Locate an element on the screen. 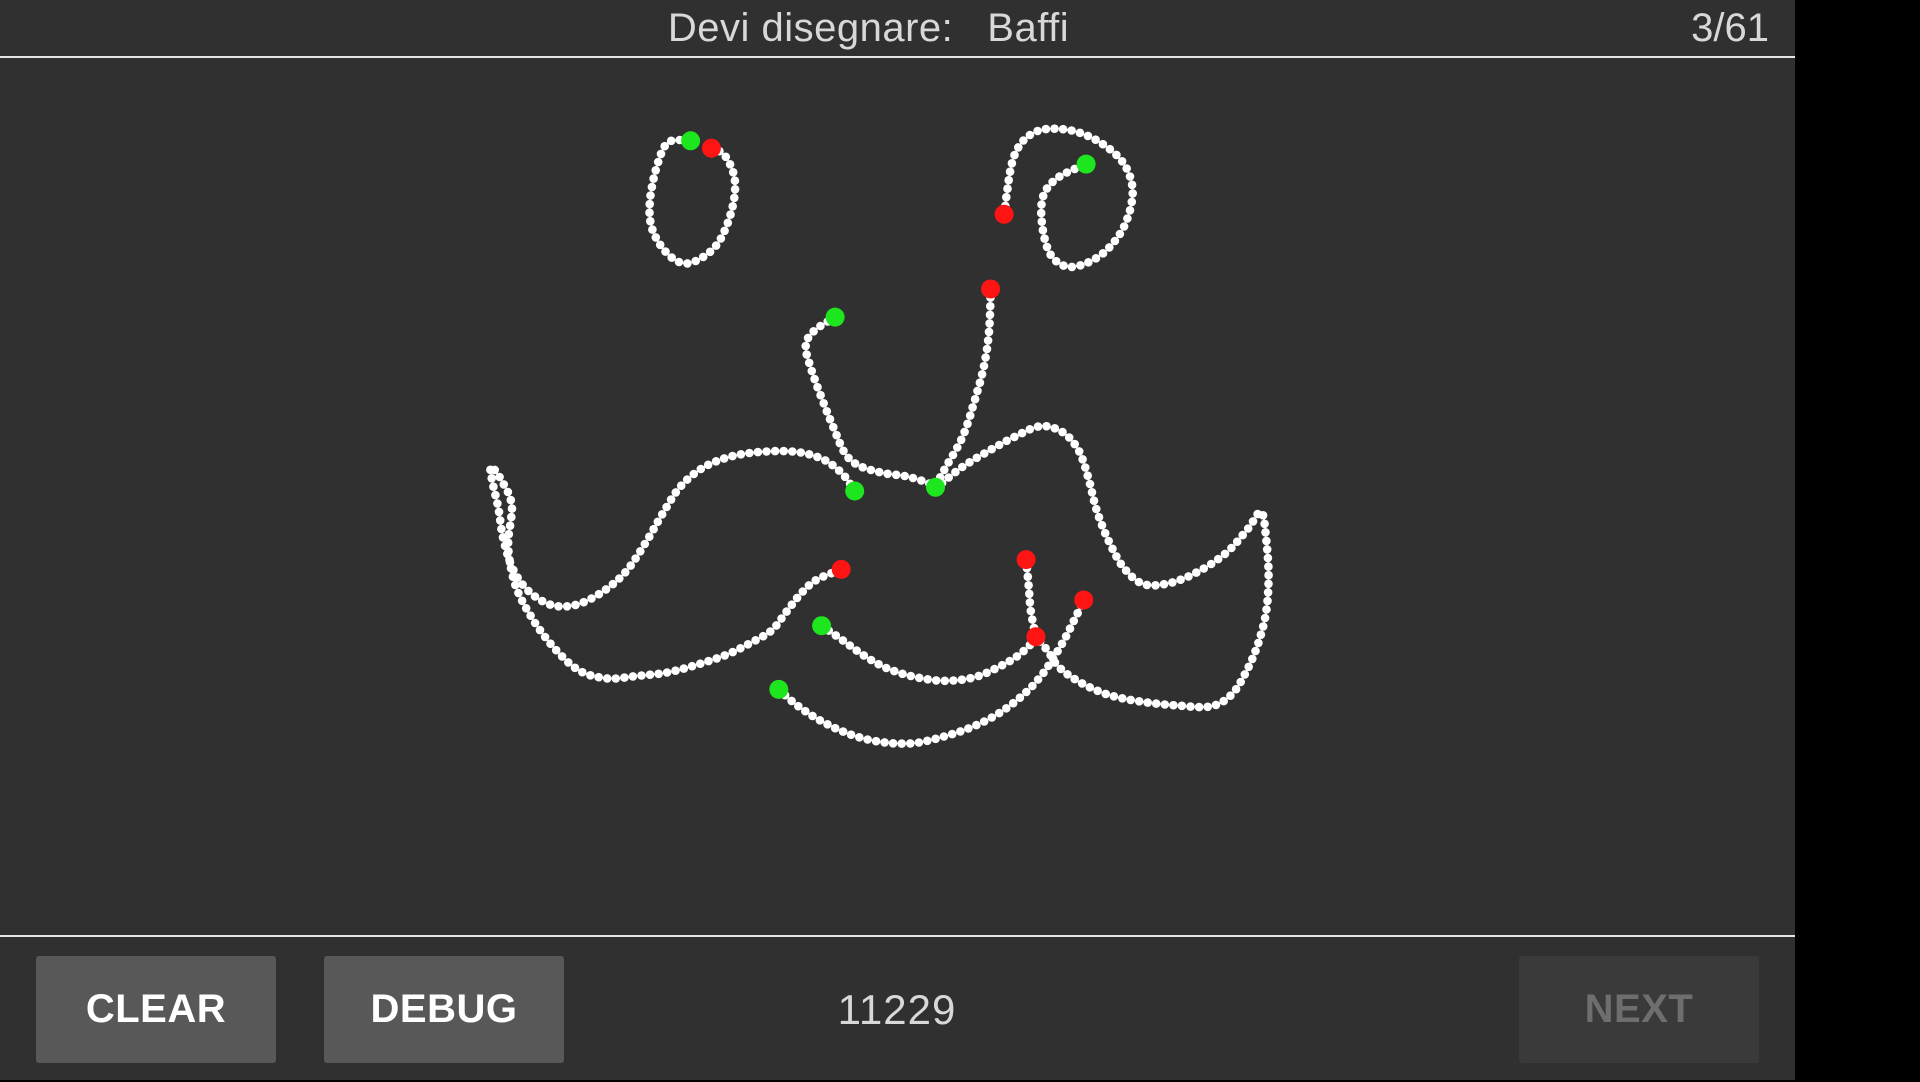  clear-button: CLEAR is located at coordinates (156, 1009).